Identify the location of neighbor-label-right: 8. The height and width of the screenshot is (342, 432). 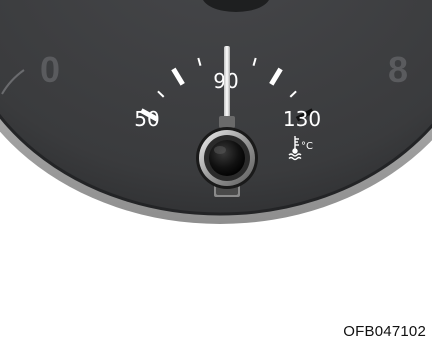
(398, 69).